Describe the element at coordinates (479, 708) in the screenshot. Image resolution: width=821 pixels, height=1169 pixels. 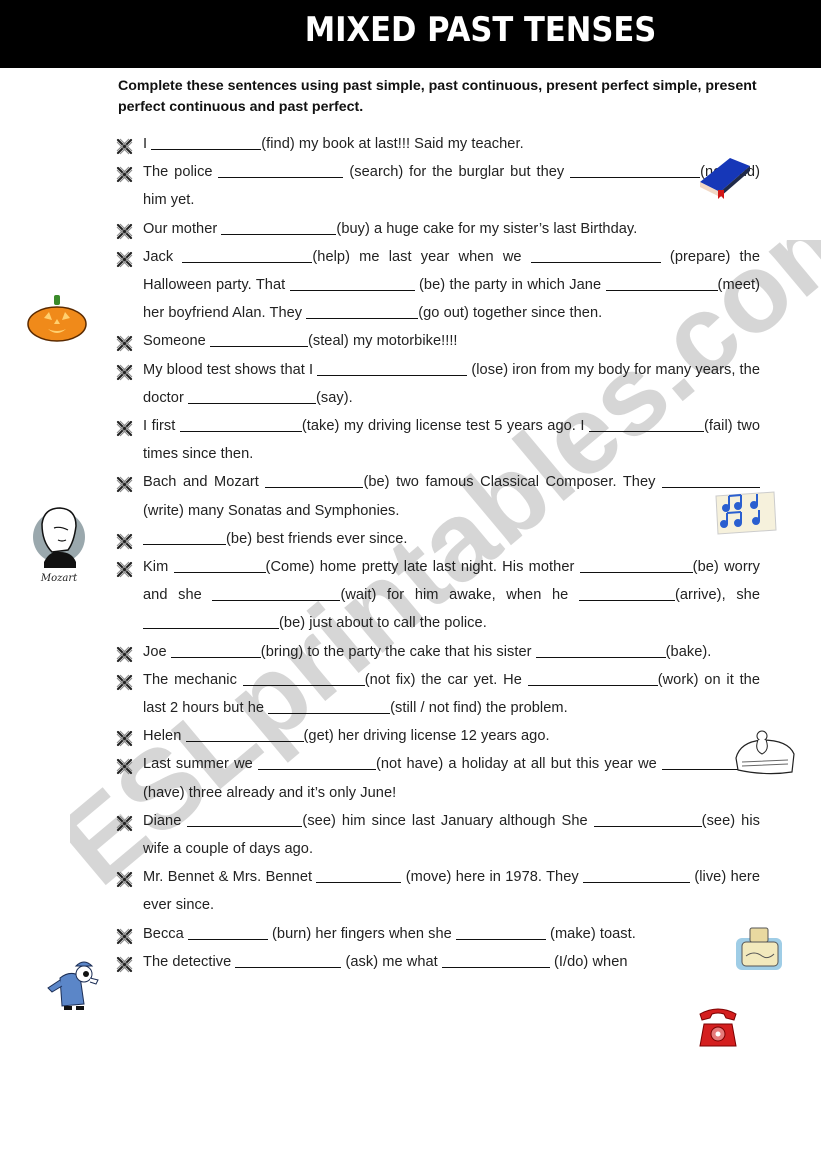
I see `sentence-text: (still / not find) the problem.` at that location.